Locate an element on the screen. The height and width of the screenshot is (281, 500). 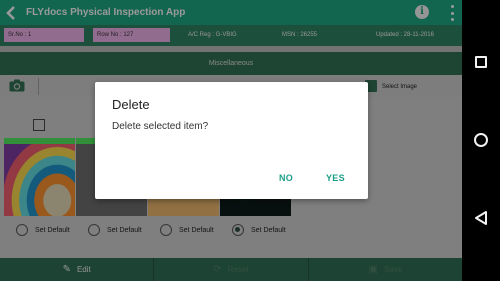
dialog-message: Delete selected item? is located at coordinates (160, 126).